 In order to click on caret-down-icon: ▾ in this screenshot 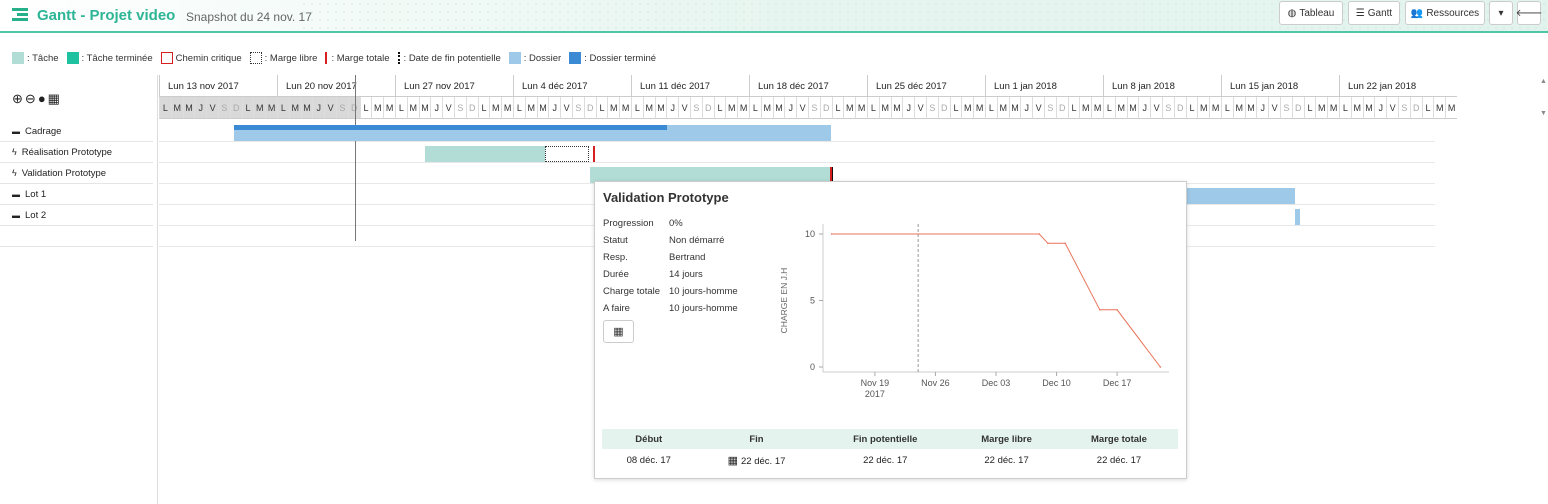, I will do `click(1501, 13)`.